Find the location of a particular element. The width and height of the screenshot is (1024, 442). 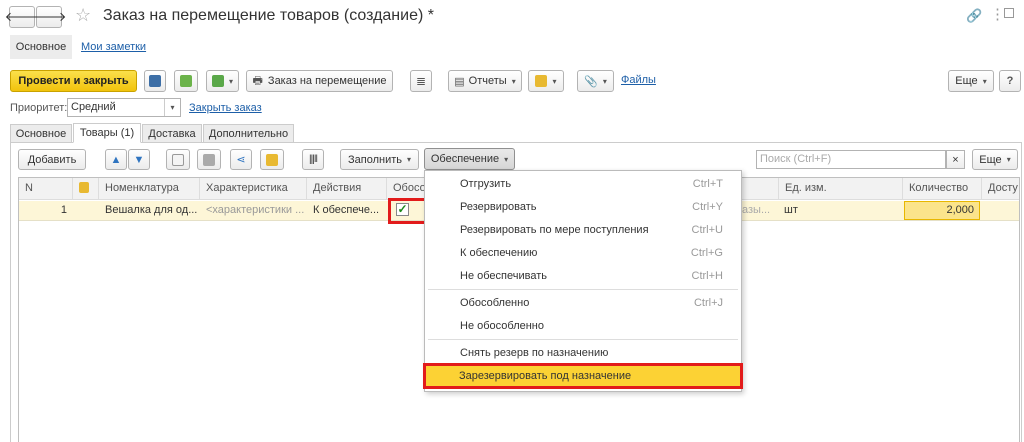

col-header-n: N is located at coordinates (46, 189).